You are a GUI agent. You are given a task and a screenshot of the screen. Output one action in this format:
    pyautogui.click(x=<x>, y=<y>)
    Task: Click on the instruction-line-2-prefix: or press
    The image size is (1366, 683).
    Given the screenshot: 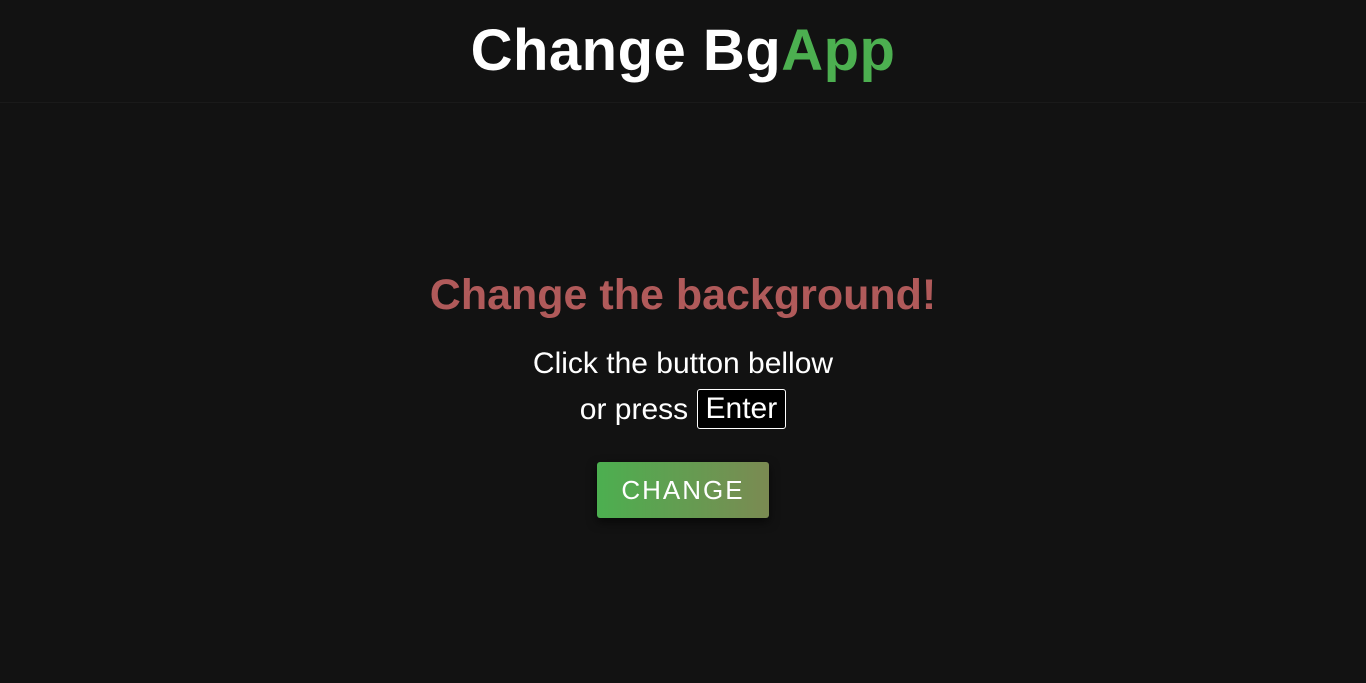 What is the action you would take?
    pyautogui.click(x=634, y=409)
    